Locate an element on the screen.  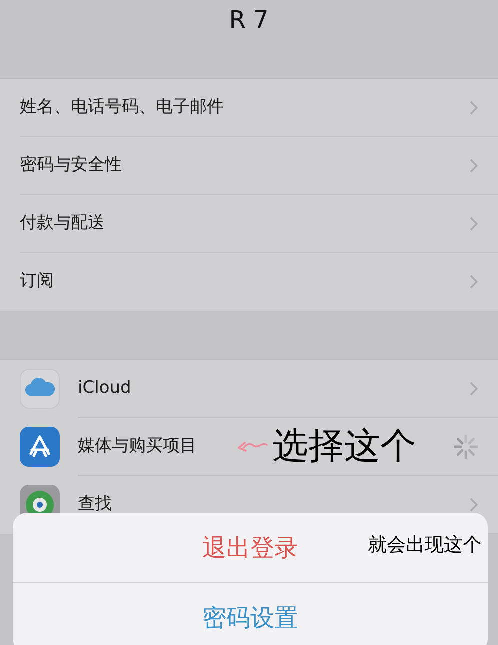
annotation-text: 选择这个 is located at coordinates (344, 446).